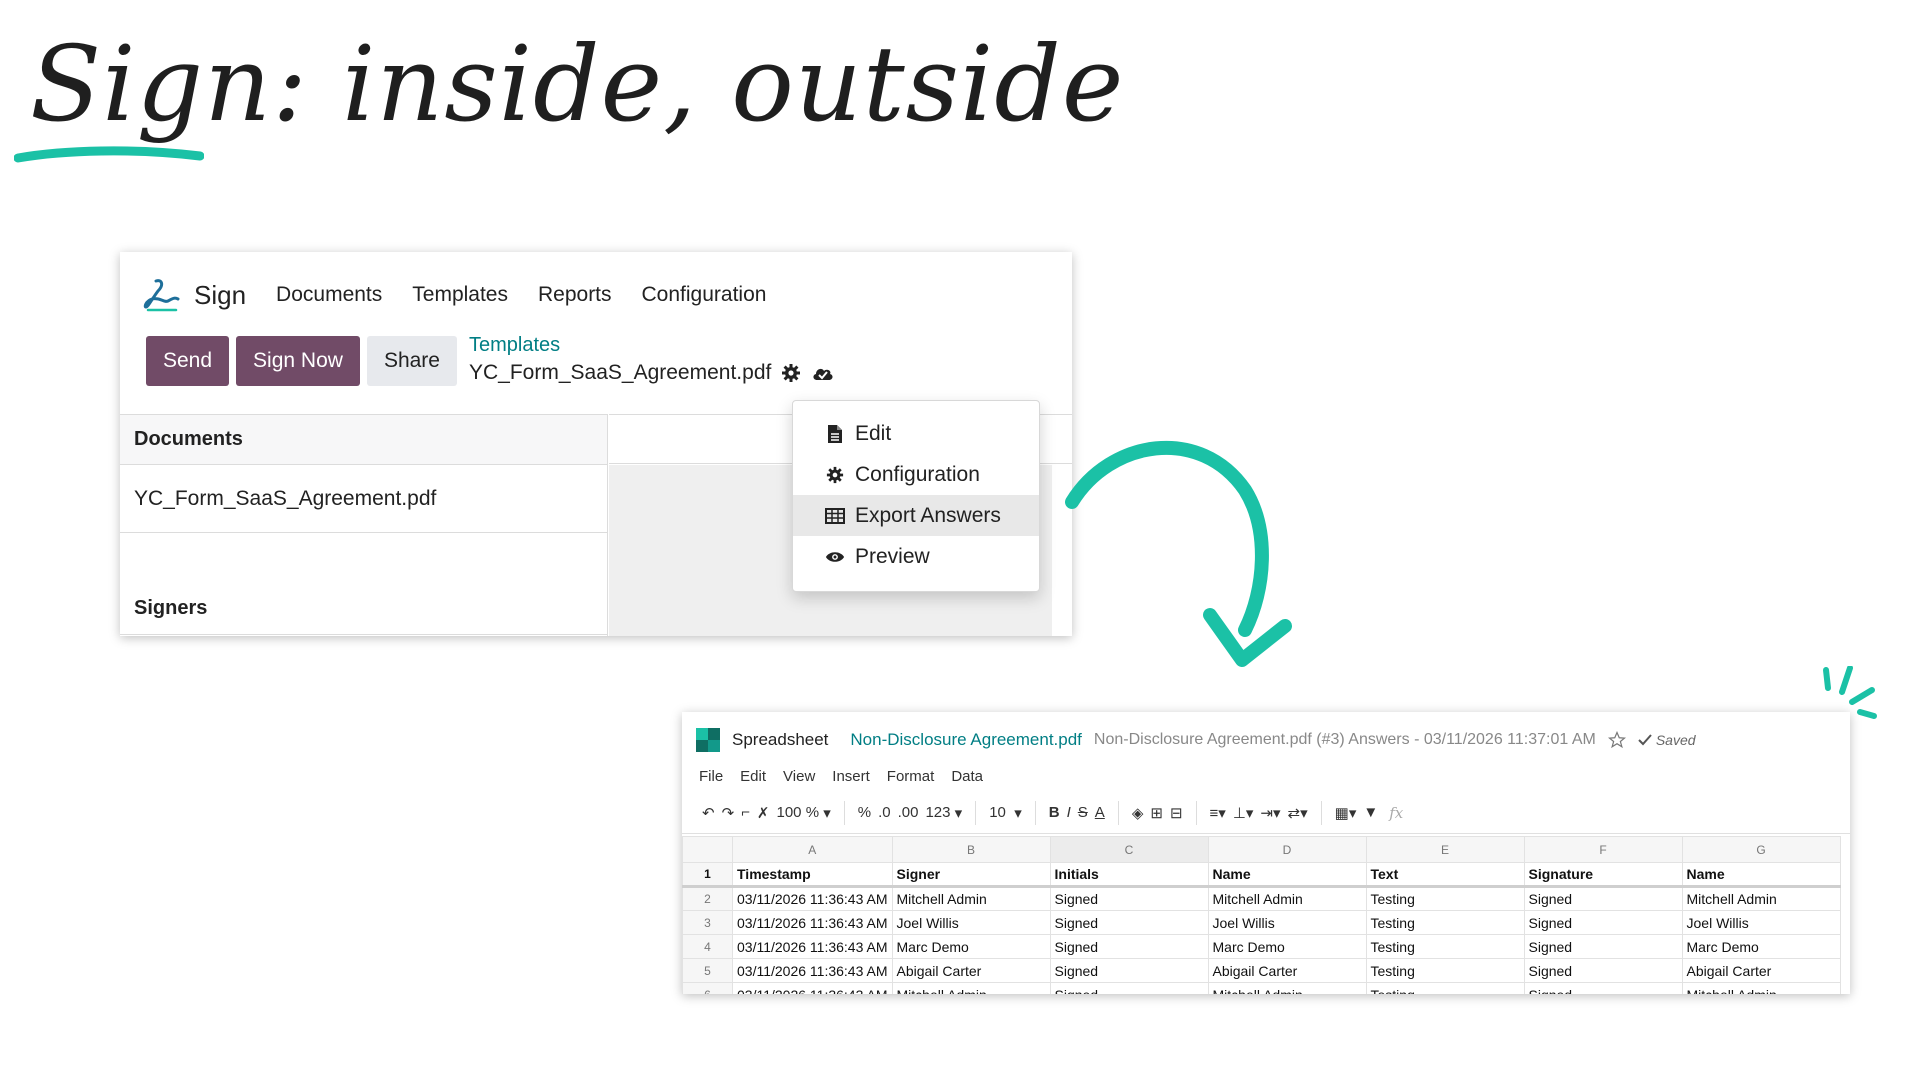 The height and width of the screenshot is (1080, 1918). I want to click on percent-format-button: %, so click(864, 812).